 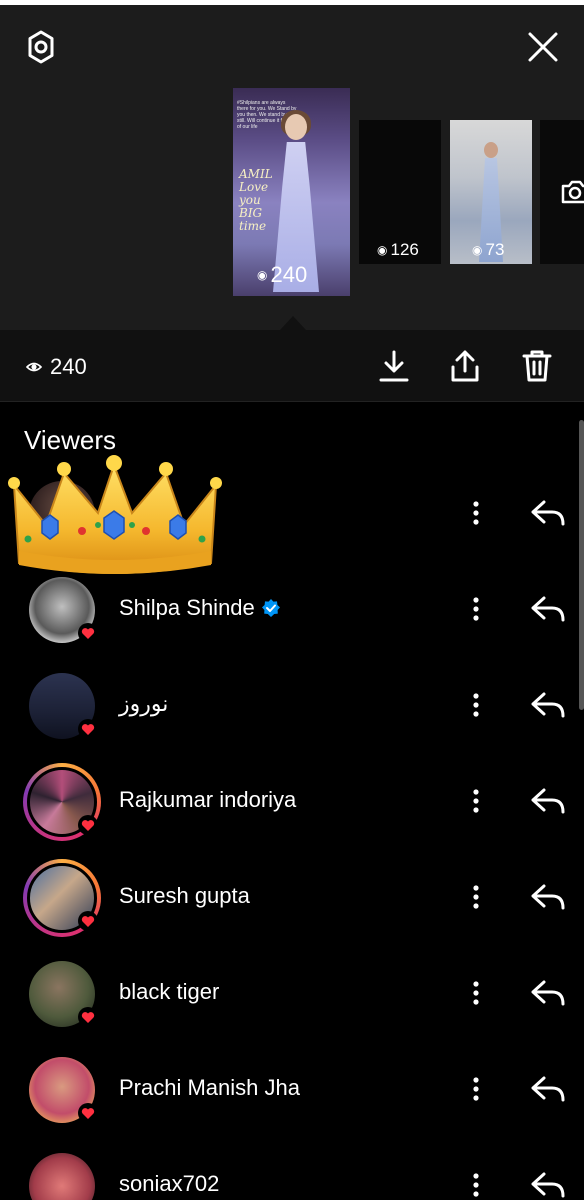 What do you see at coordinates (169, 1184) in the screenshot?
I see `viewer-name: soniax702` at bounding box center [169, 1184].